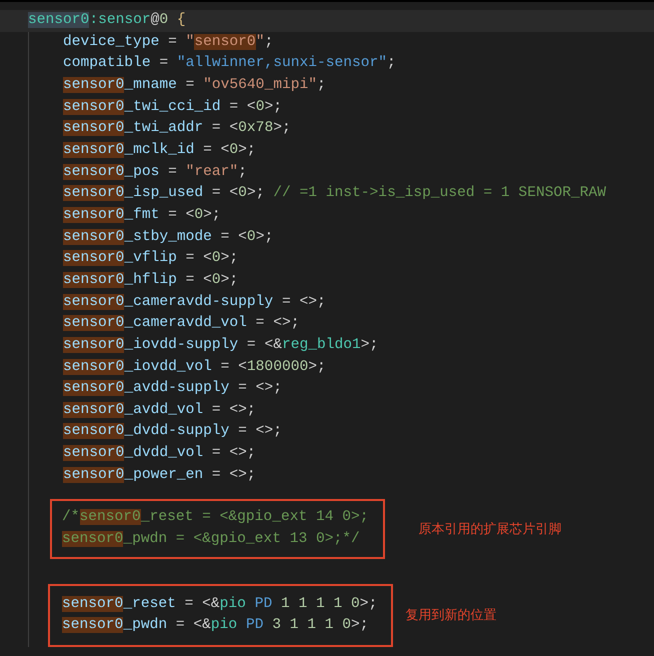  I want to click on code-line: sensor0_fmt = <0>;, so click(142, 215).